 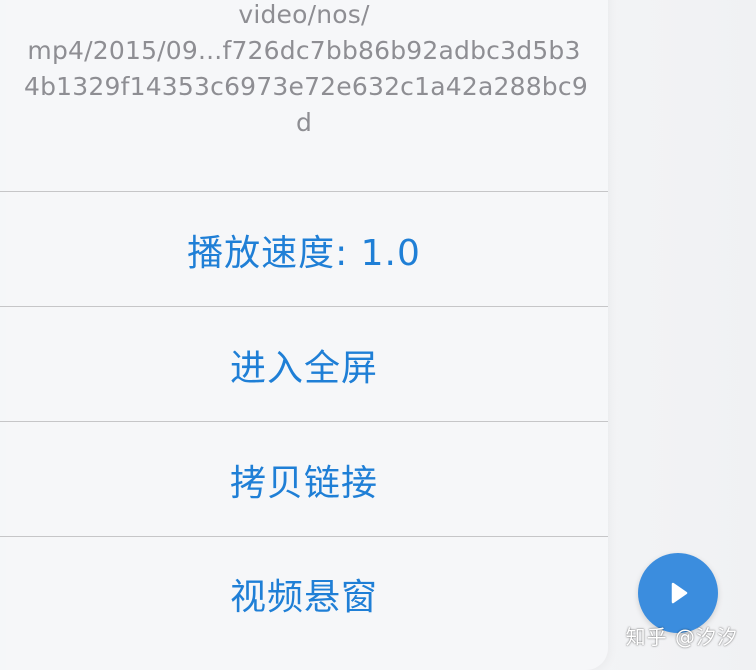 What do you see at coordinates (681, 637) in the screenshot?
I see `watermark: 知乎 @汐汐` at bounding box center [681, 637].